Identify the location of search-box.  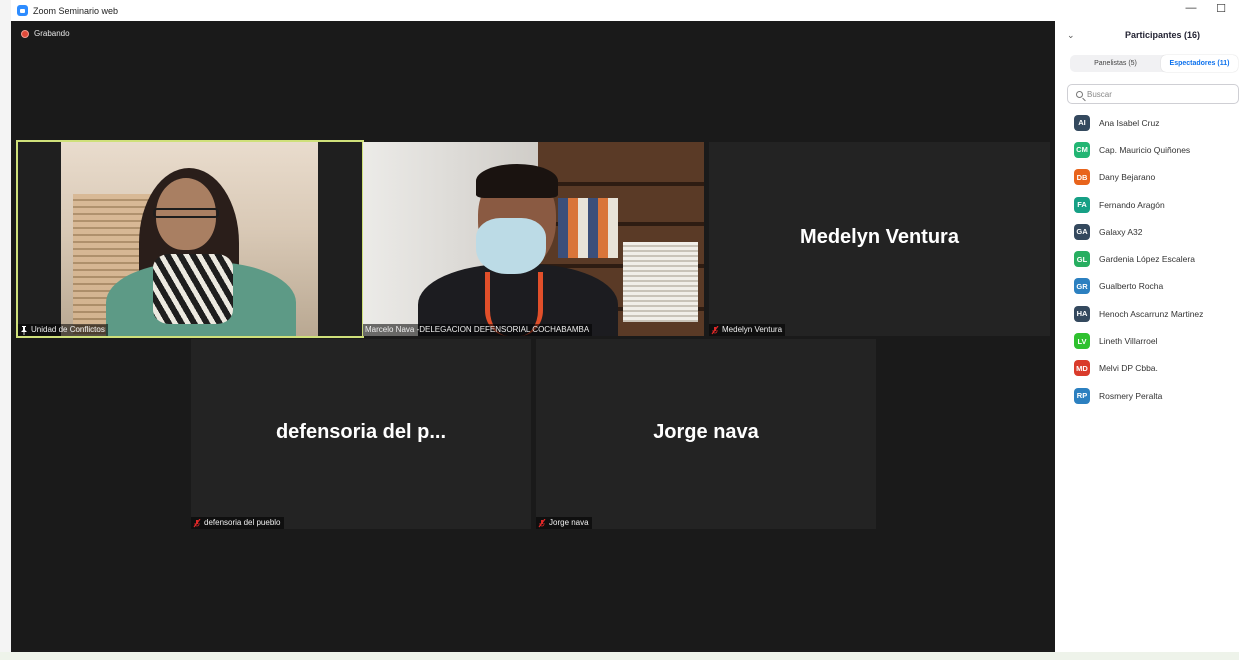
(1153, 94).